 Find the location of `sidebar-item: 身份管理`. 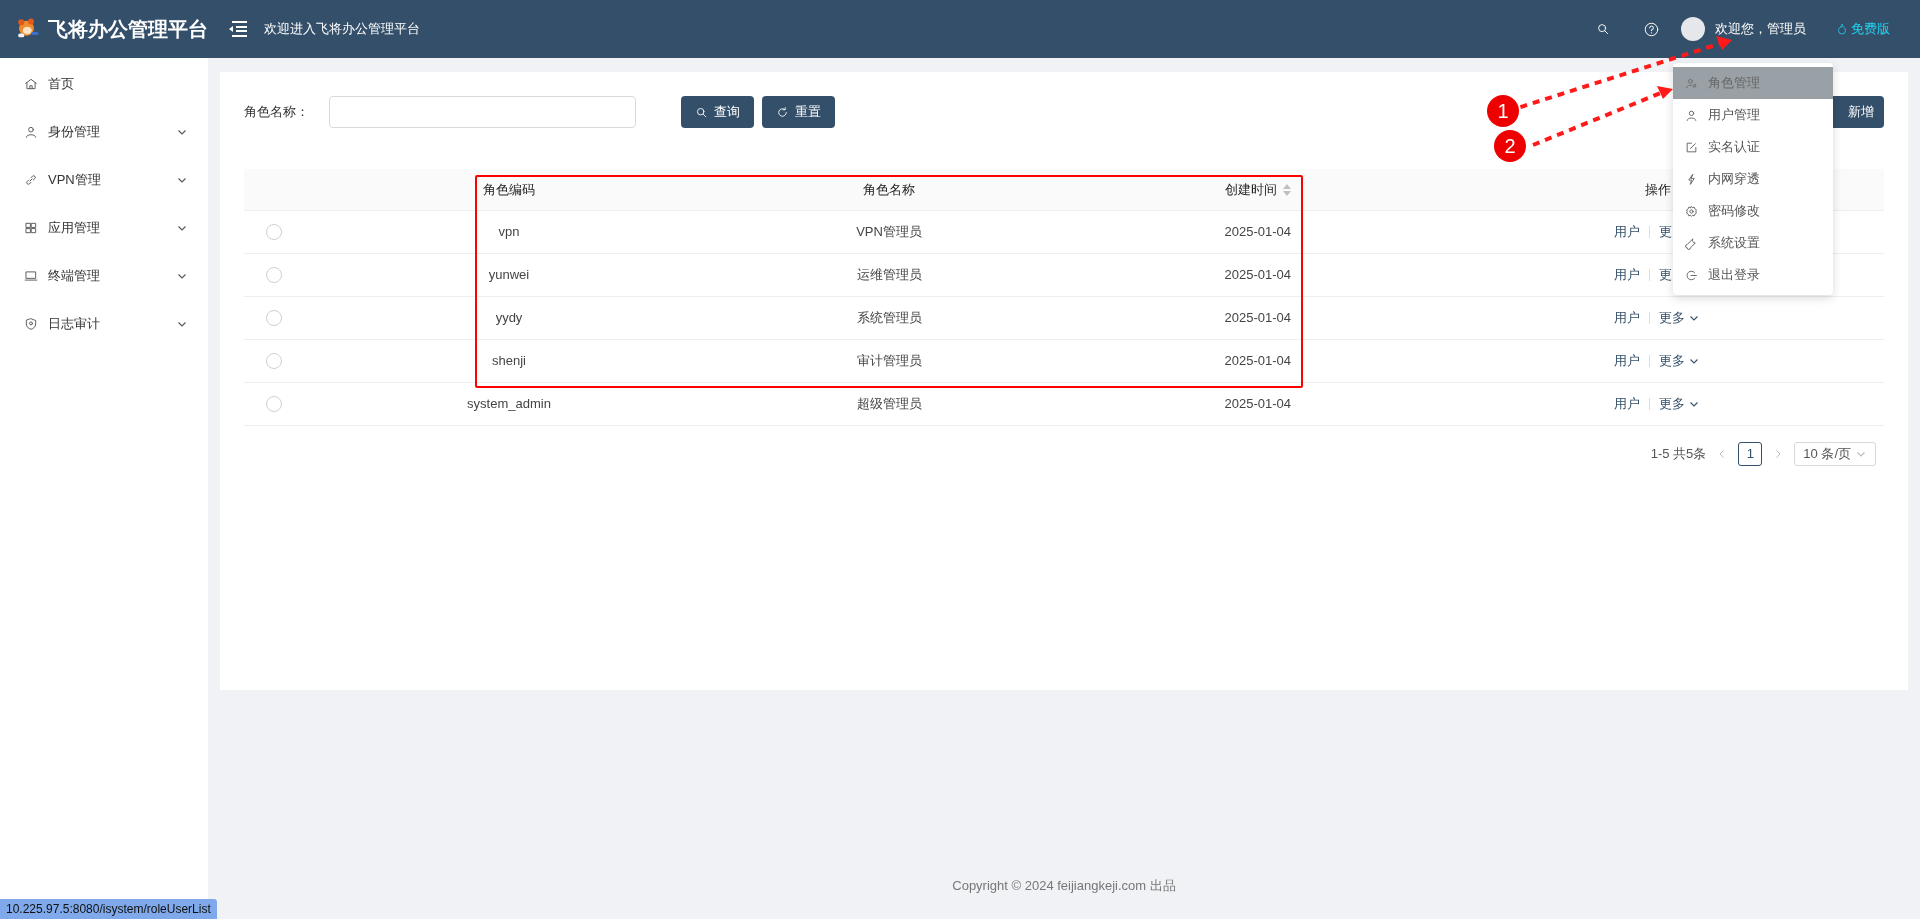

sidebar-item: 身份管理 is located at coordinates (104, 132).